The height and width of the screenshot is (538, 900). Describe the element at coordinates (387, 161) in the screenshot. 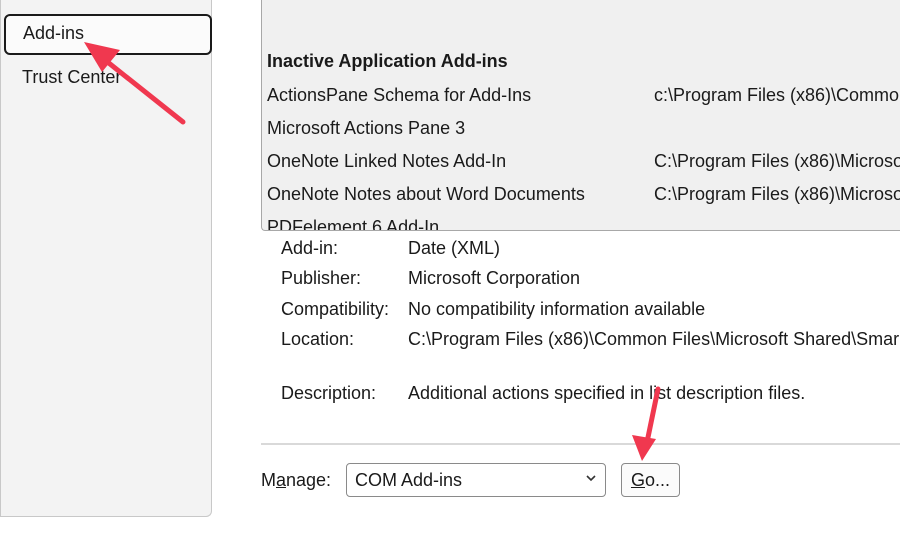

I see `addin-name: OneNote Linked Notes Add-In` at that location.